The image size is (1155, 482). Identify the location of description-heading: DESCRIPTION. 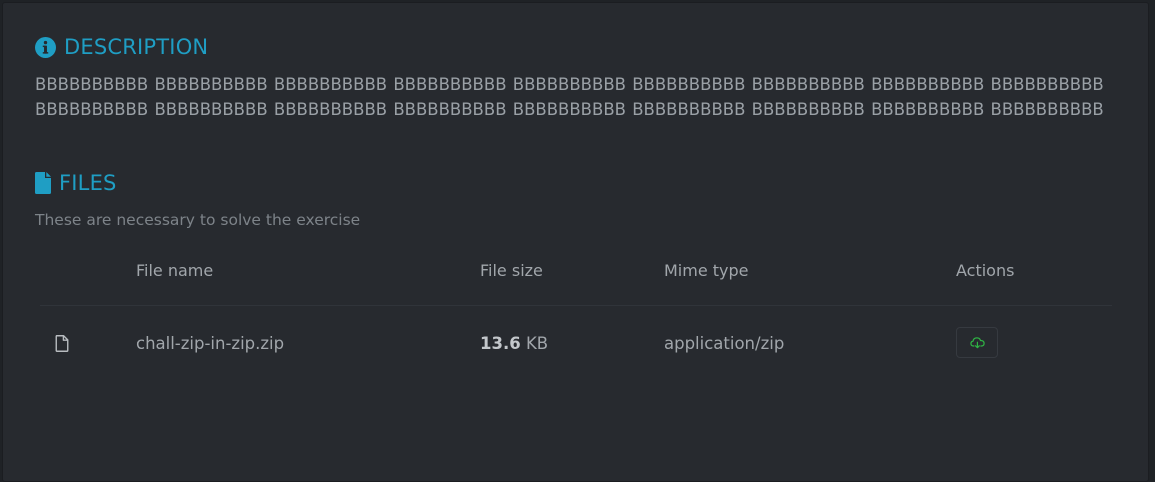
(121, 47).